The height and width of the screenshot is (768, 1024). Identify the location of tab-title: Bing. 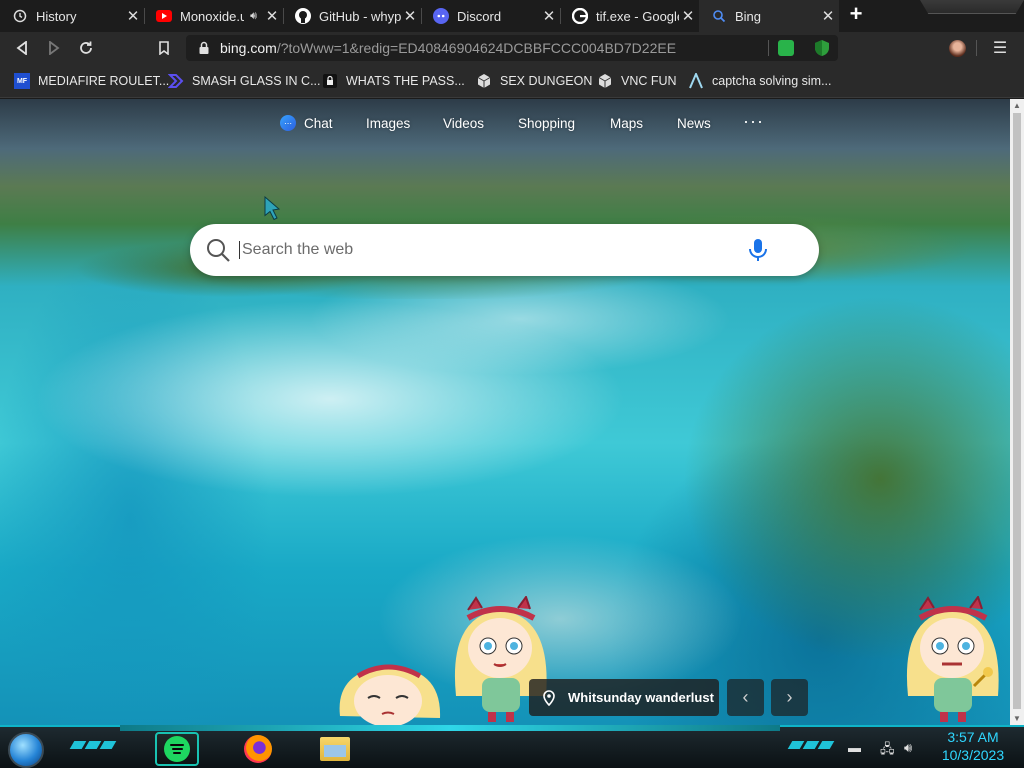
(748, 16).